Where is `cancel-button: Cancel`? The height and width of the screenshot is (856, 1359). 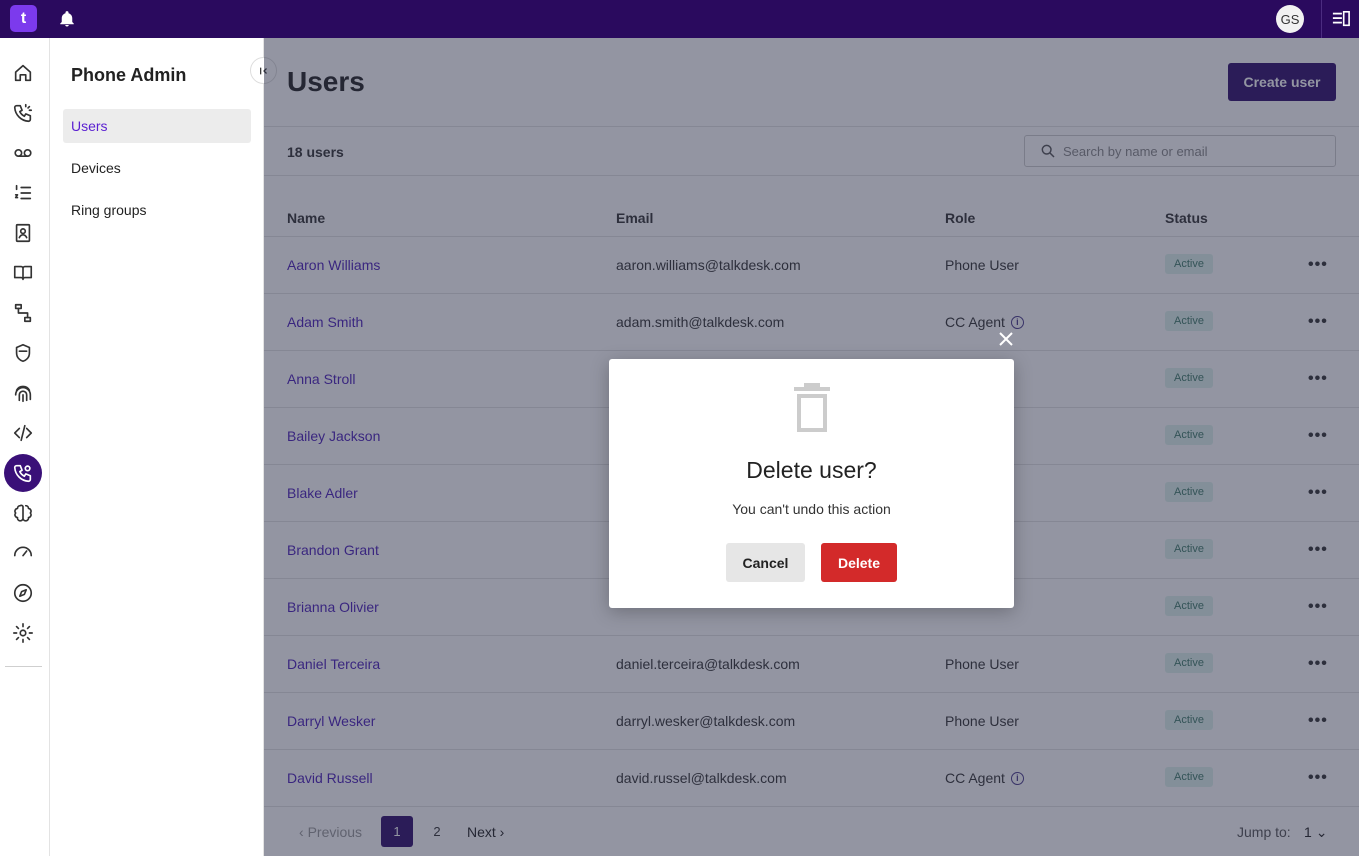
cancel-button: Cancel is located at coordinates (765, 562).